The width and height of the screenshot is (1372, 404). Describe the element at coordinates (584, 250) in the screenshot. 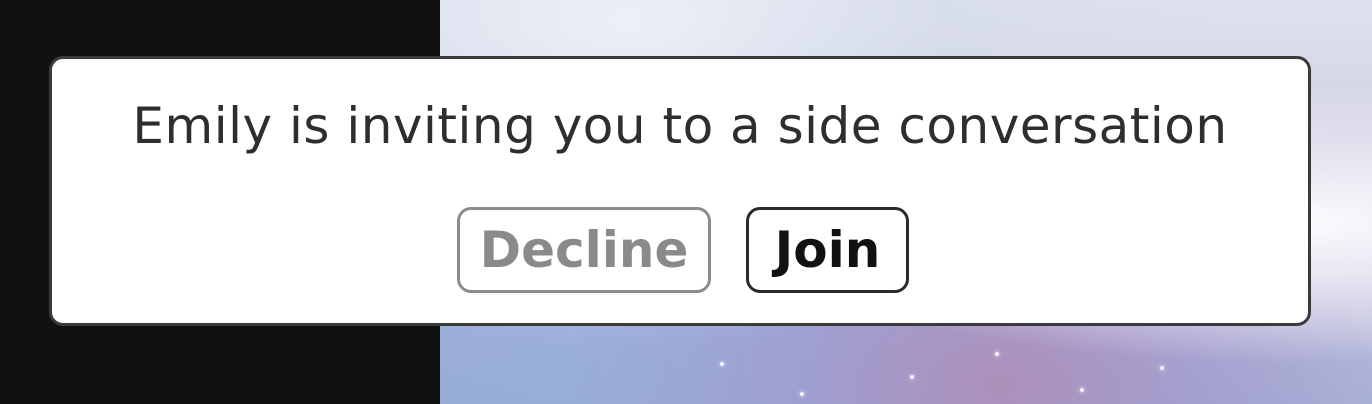

I see `decline-button: Decline` at that location.